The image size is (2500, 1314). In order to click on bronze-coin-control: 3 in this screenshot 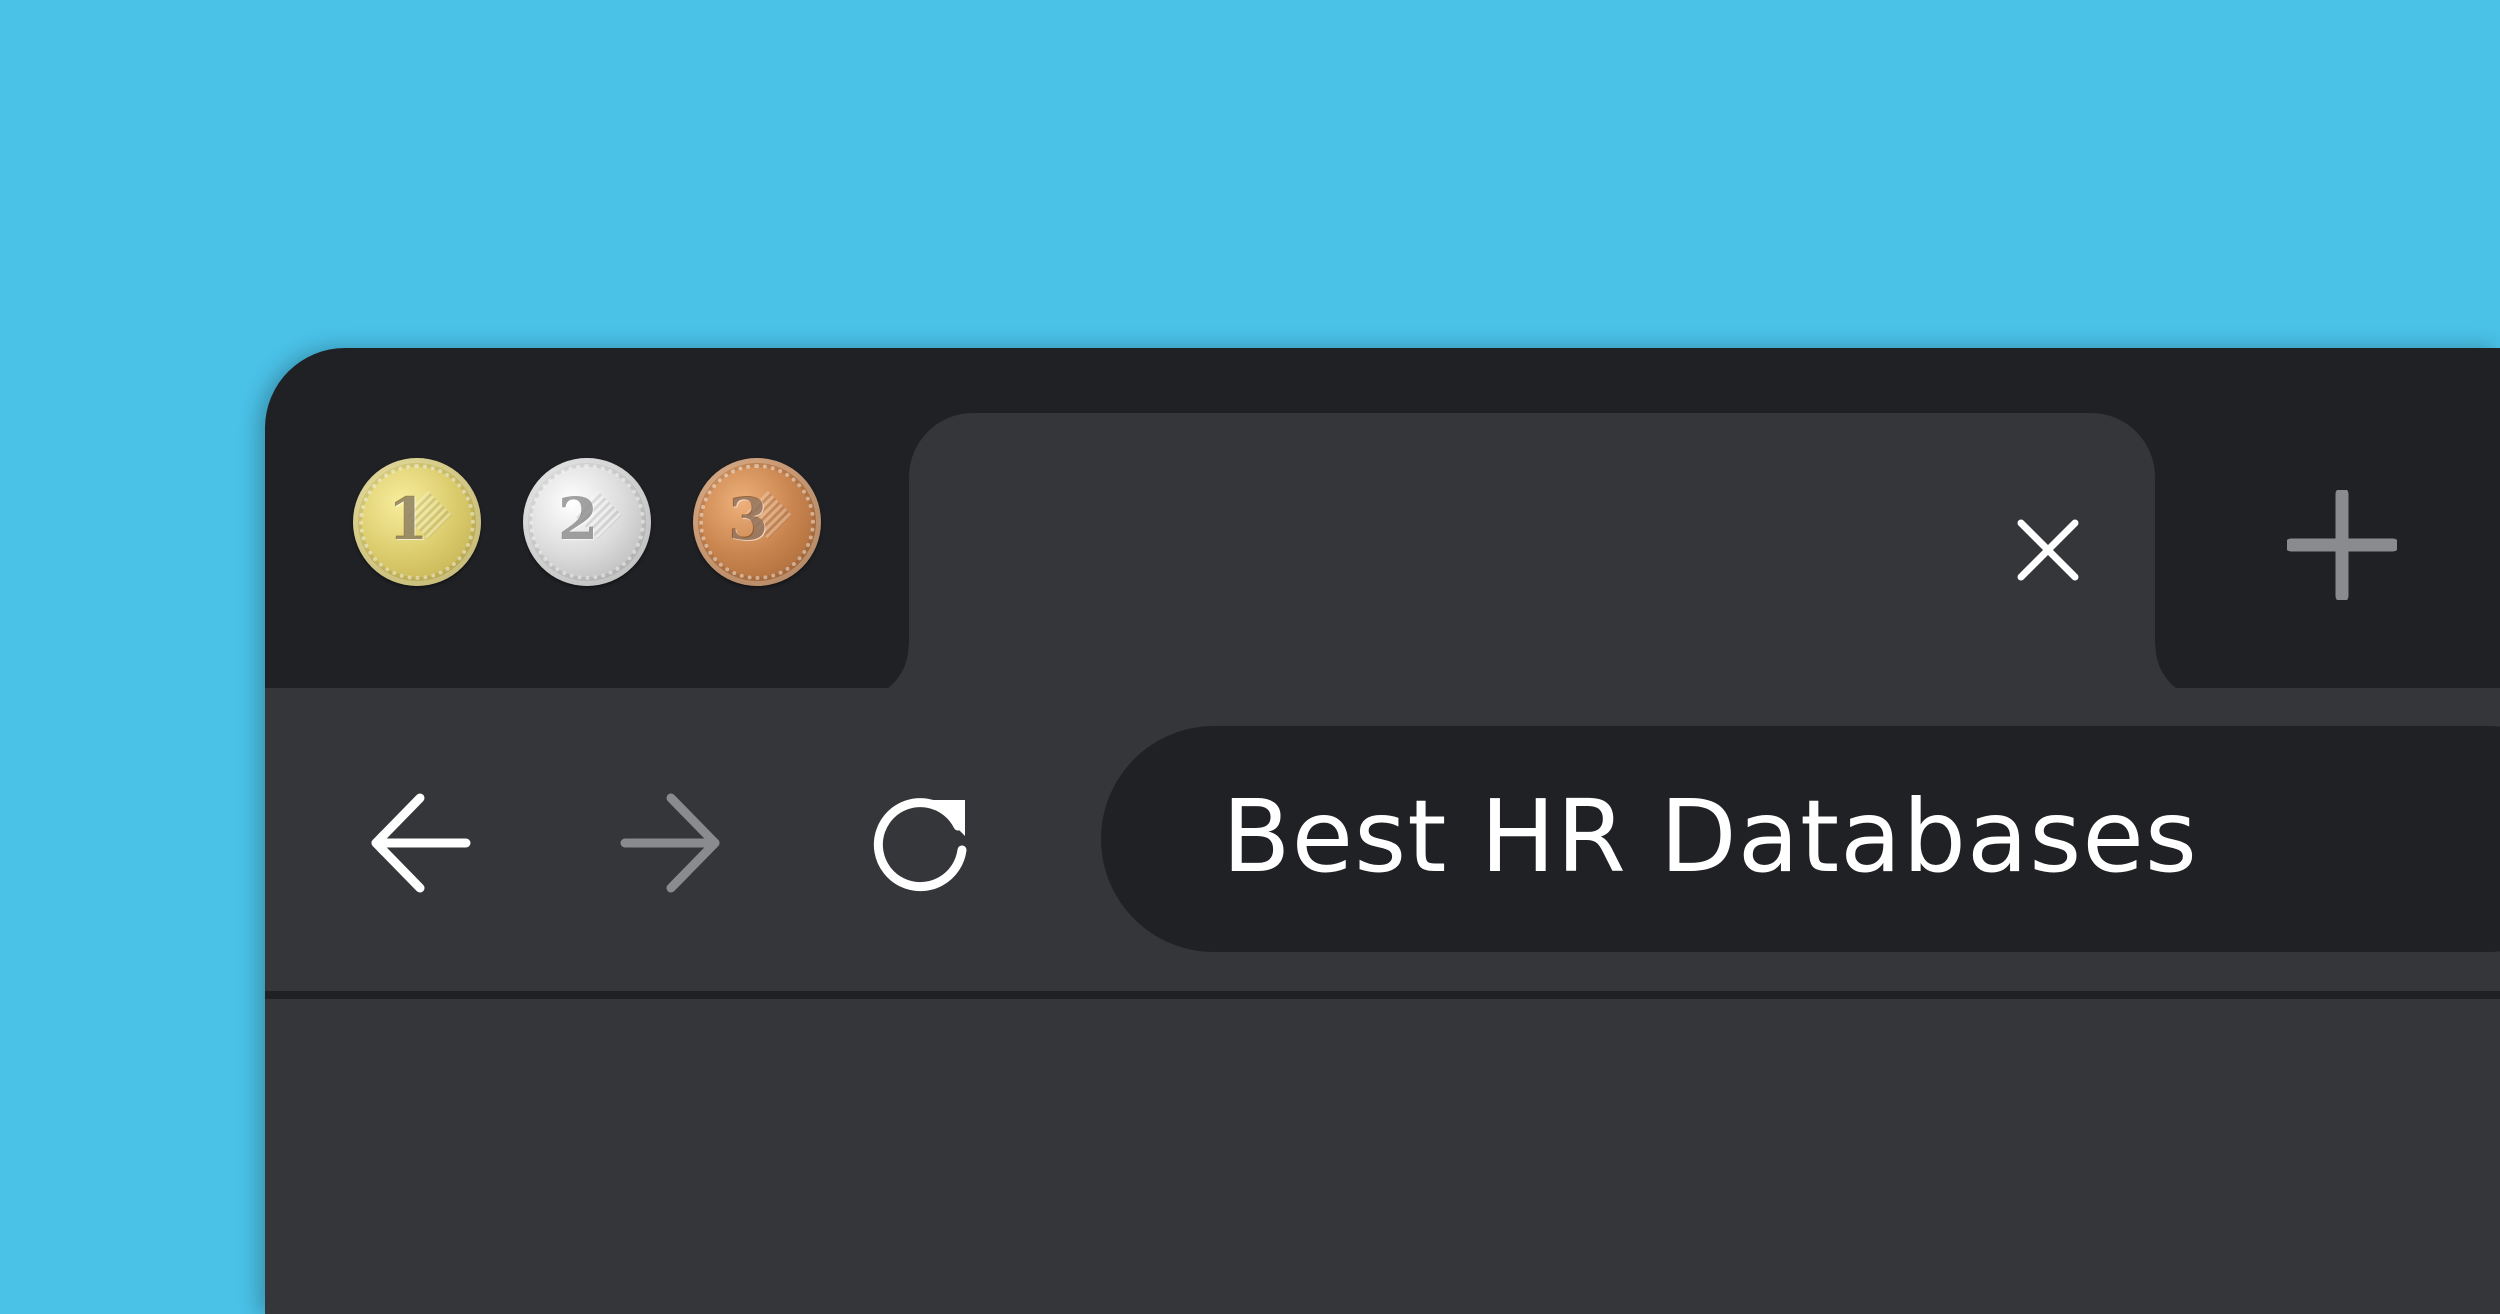, I will do `click(757, 522)`.